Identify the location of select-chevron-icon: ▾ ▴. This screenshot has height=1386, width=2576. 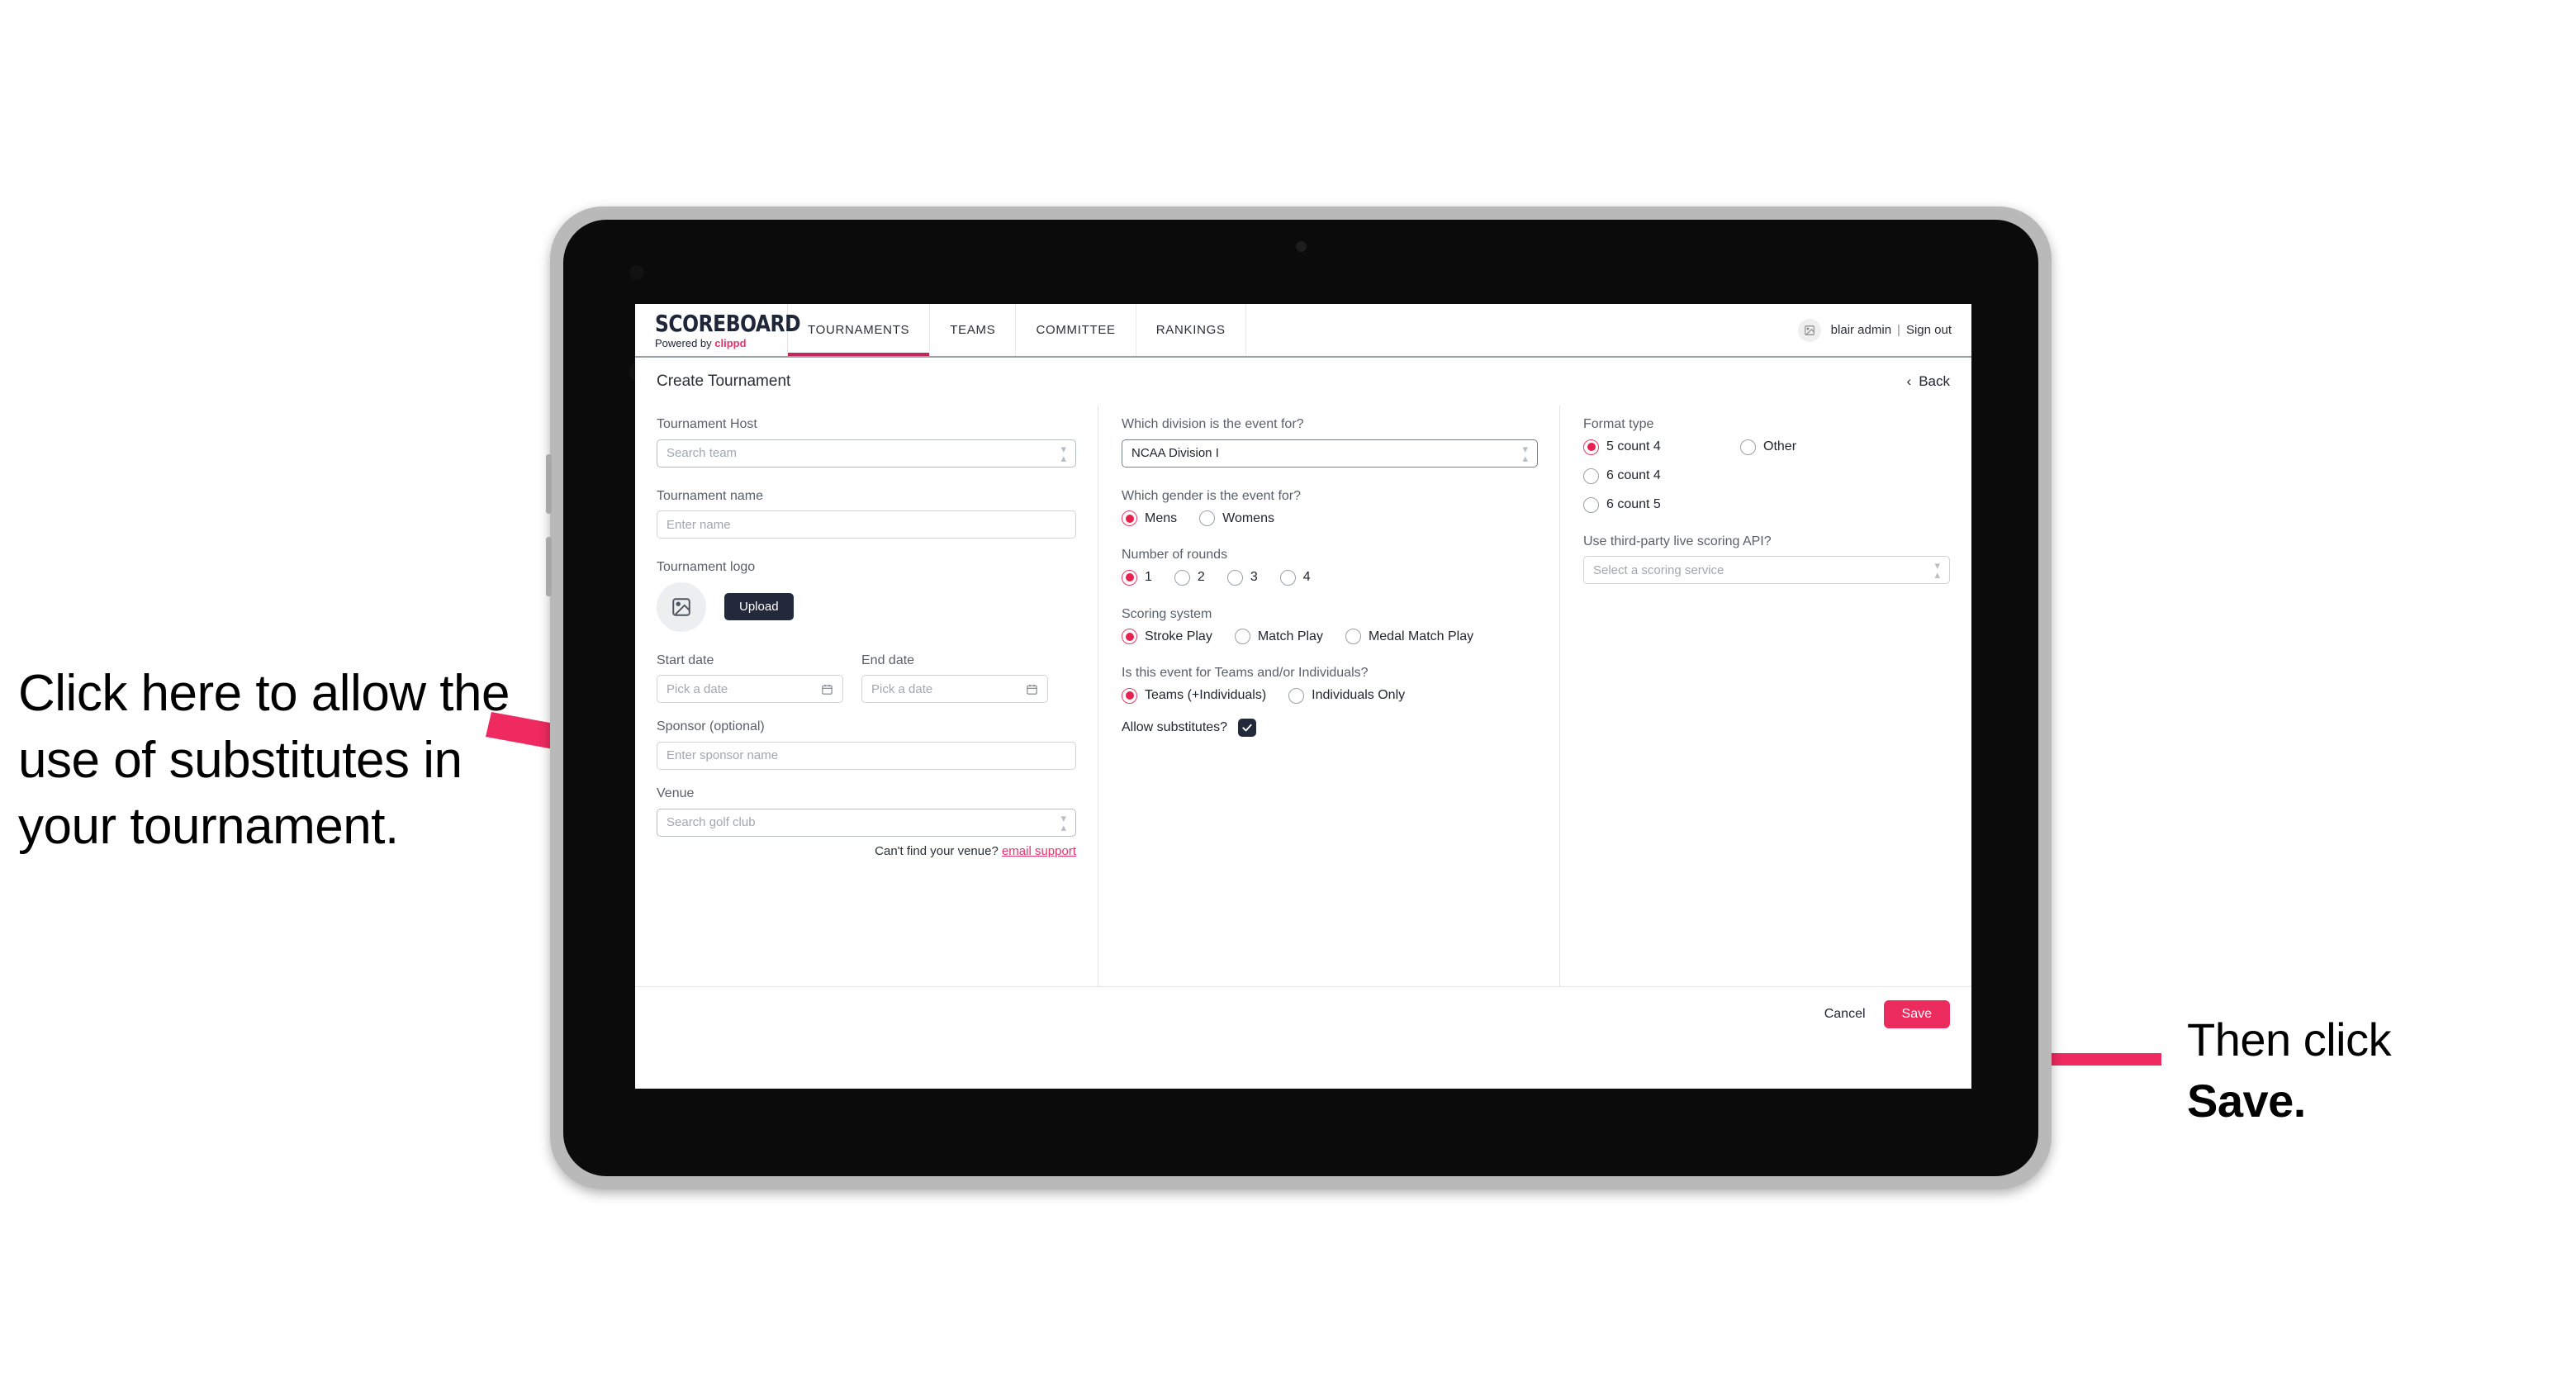
(1525, 453).